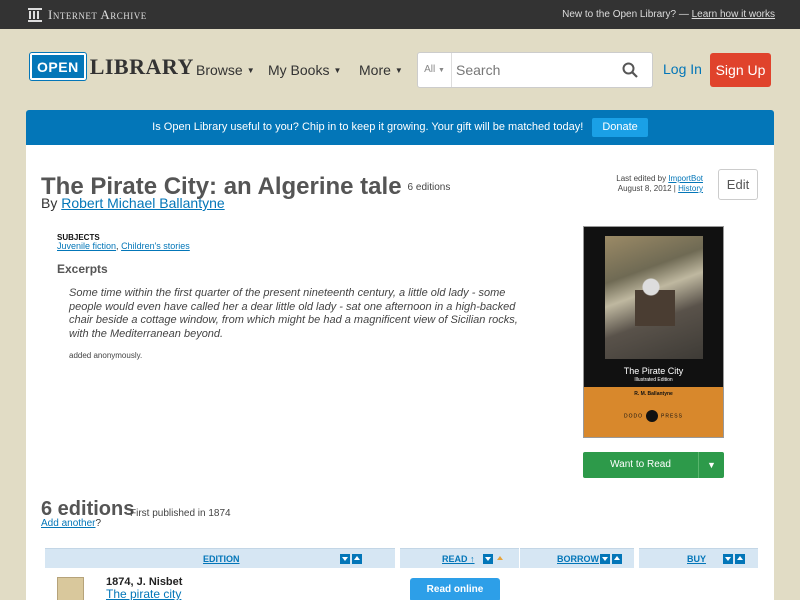  I want to click on read-sort-arrow: ↑, so click(472, 559).